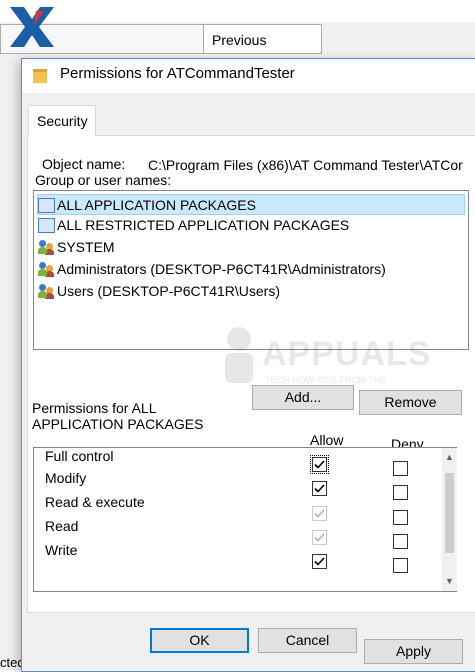 Image resolution: width=475 pixels, height=672 pixels. I want to click on apply-button: Apply, so click(413, 651).